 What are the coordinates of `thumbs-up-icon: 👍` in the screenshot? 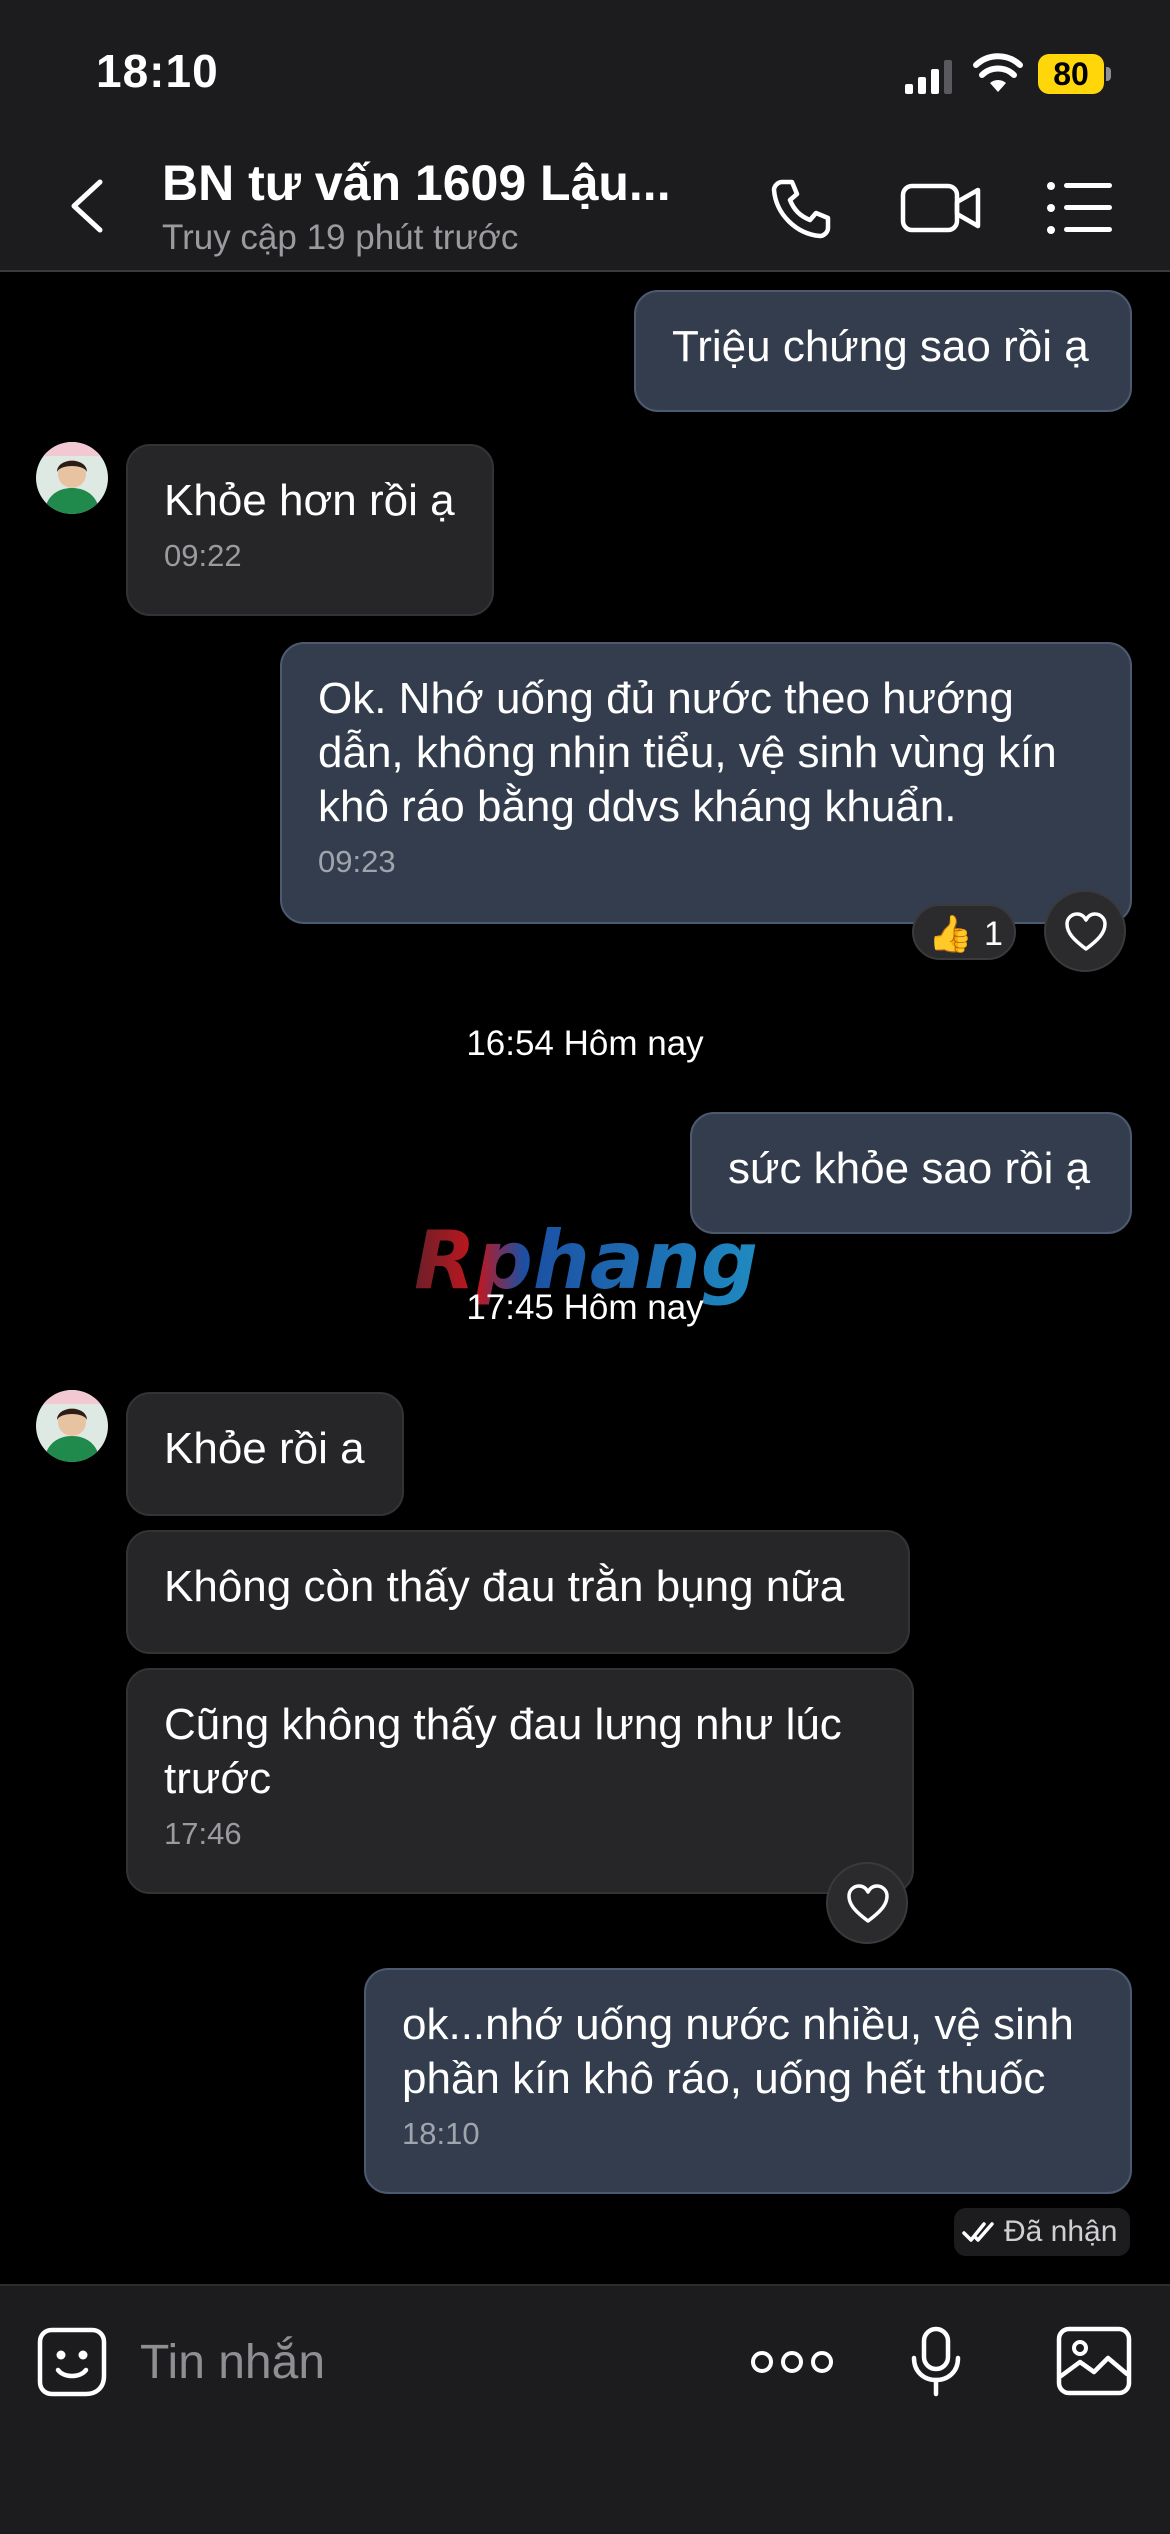 It's located at (950, 933).